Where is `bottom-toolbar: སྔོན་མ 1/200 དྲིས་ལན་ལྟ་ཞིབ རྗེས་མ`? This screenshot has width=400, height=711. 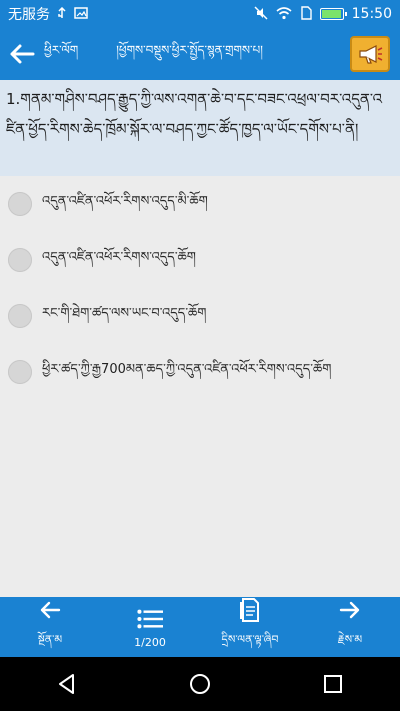 bottom-toolbar: སྔོན་མ 1/200 དྲིས་ལན་ལྟ་ཞིབ རྗེས་མ is located at coordinates (200, 627).